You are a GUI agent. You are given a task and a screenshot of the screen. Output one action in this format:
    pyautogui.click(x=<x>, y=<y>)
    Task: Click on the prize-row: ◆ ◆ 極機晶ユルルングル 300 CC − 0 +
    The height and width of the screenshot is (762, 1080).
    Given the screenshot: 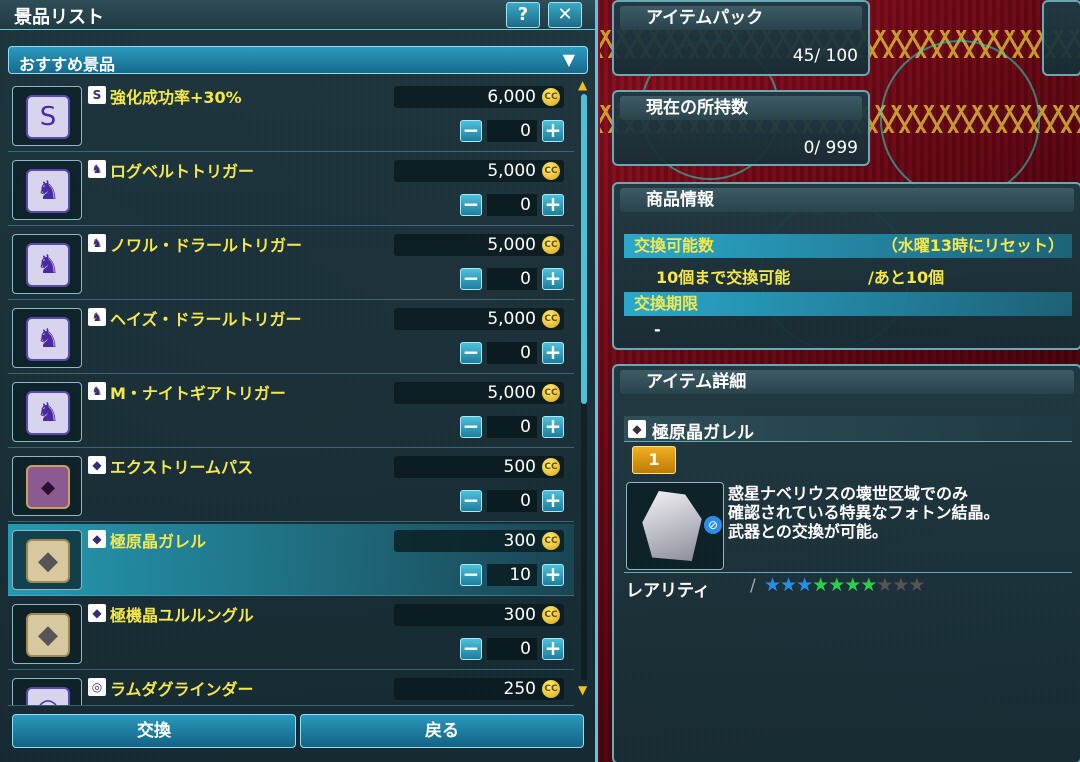 What is the action you would take?
    pyautogui.click(x=291, y=634)
    